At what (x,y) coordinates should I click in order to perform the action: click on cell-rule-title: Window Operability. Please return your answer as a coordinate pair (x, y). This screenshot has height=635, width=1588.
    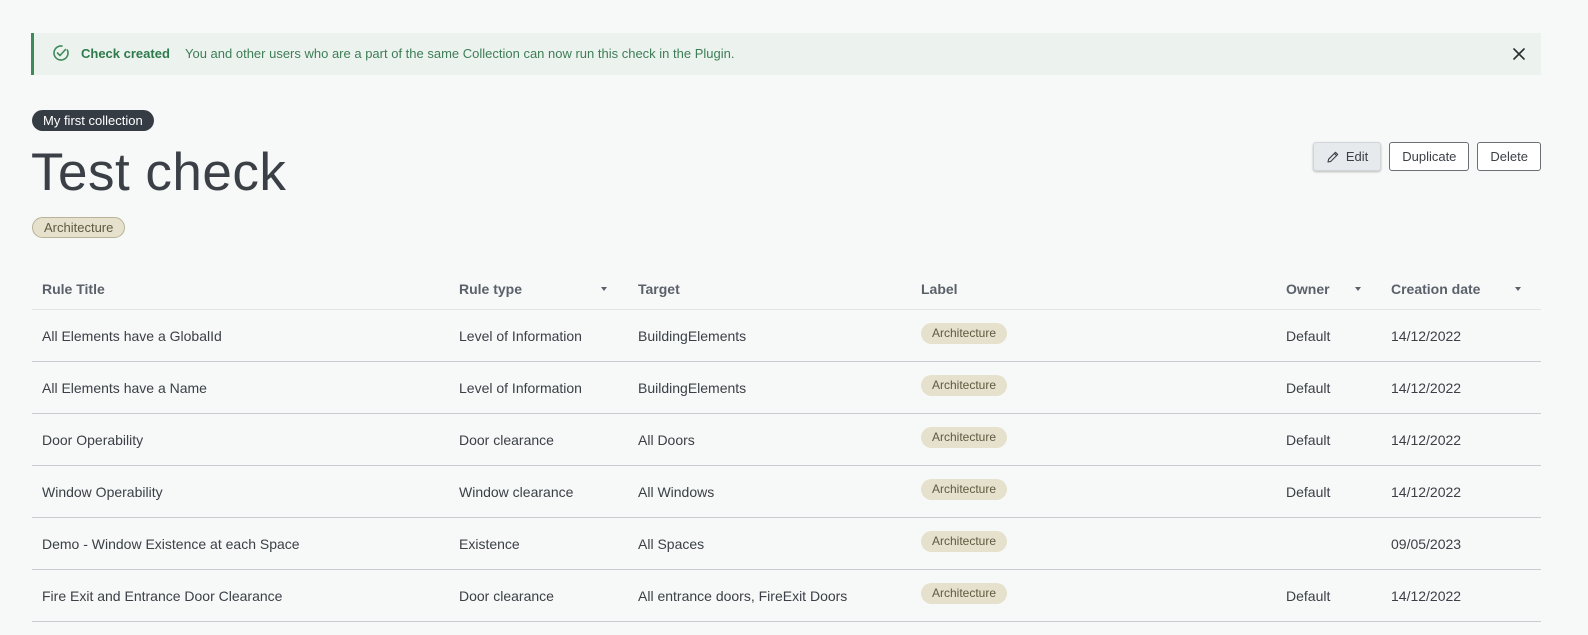
    Looking at the image, I should click on (102, 492).